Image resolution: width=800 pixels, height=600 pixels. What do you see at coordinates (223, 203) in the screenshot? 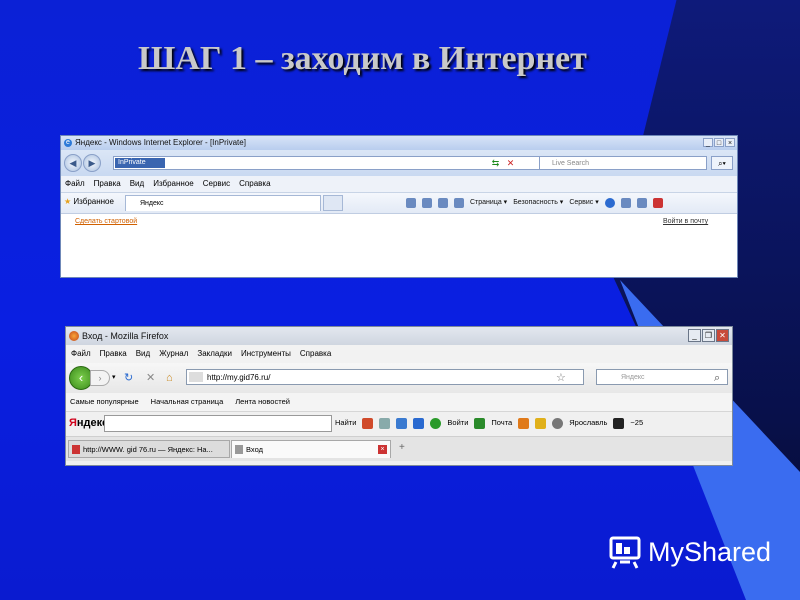
I see `ie-tab-yandex: Яндекс` at bounding box center [223, 203].